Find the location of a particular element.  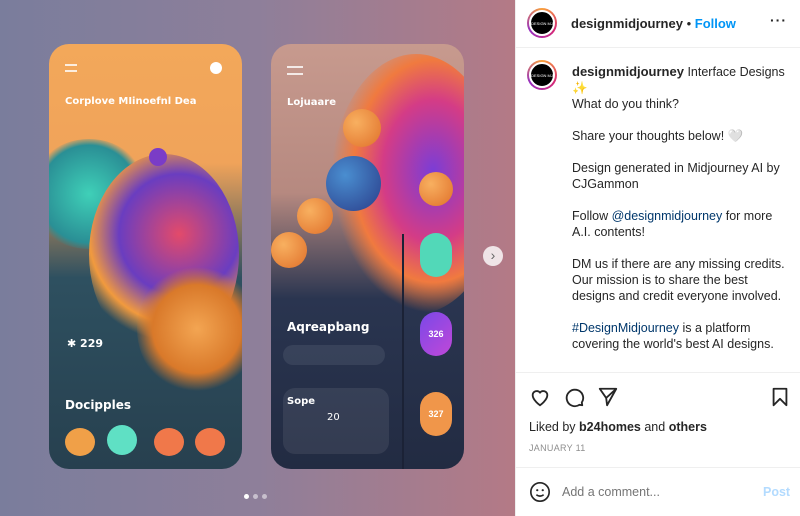

phone2-title: Lojuaare is located at coordinates (311, 102).